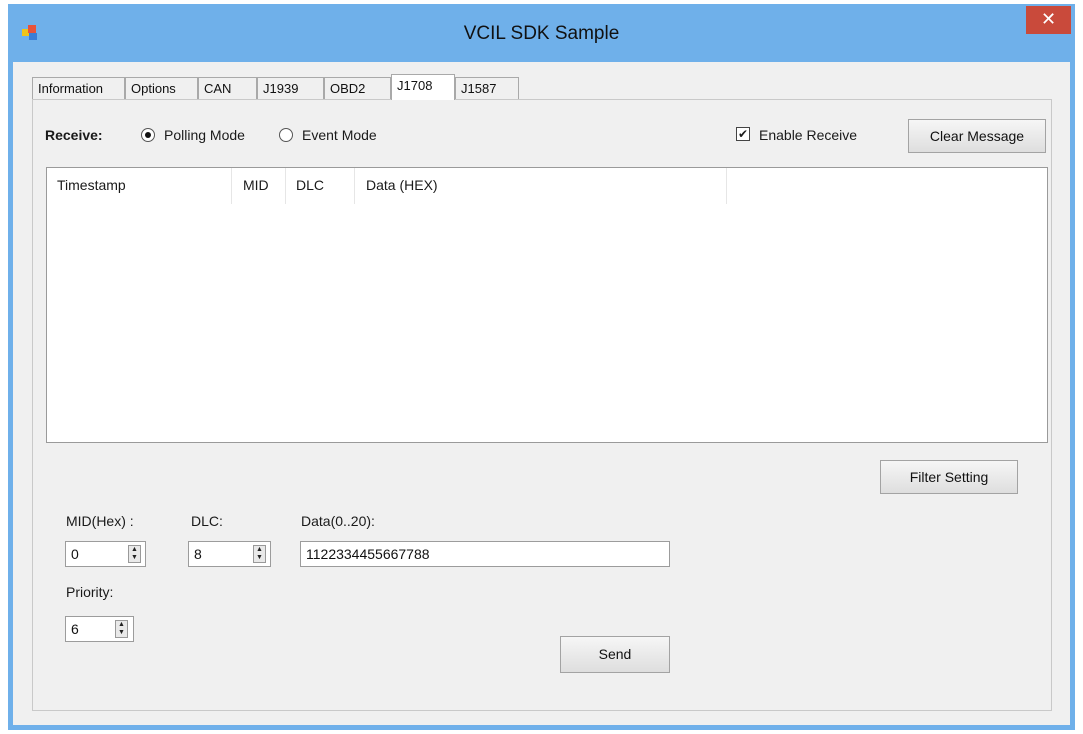 Image resolution: width=1083 pixels, height=734 pixels. Describe the element at coordinates (310, 185) in the screenshot. I see `column-dlc: DLC` at that location.